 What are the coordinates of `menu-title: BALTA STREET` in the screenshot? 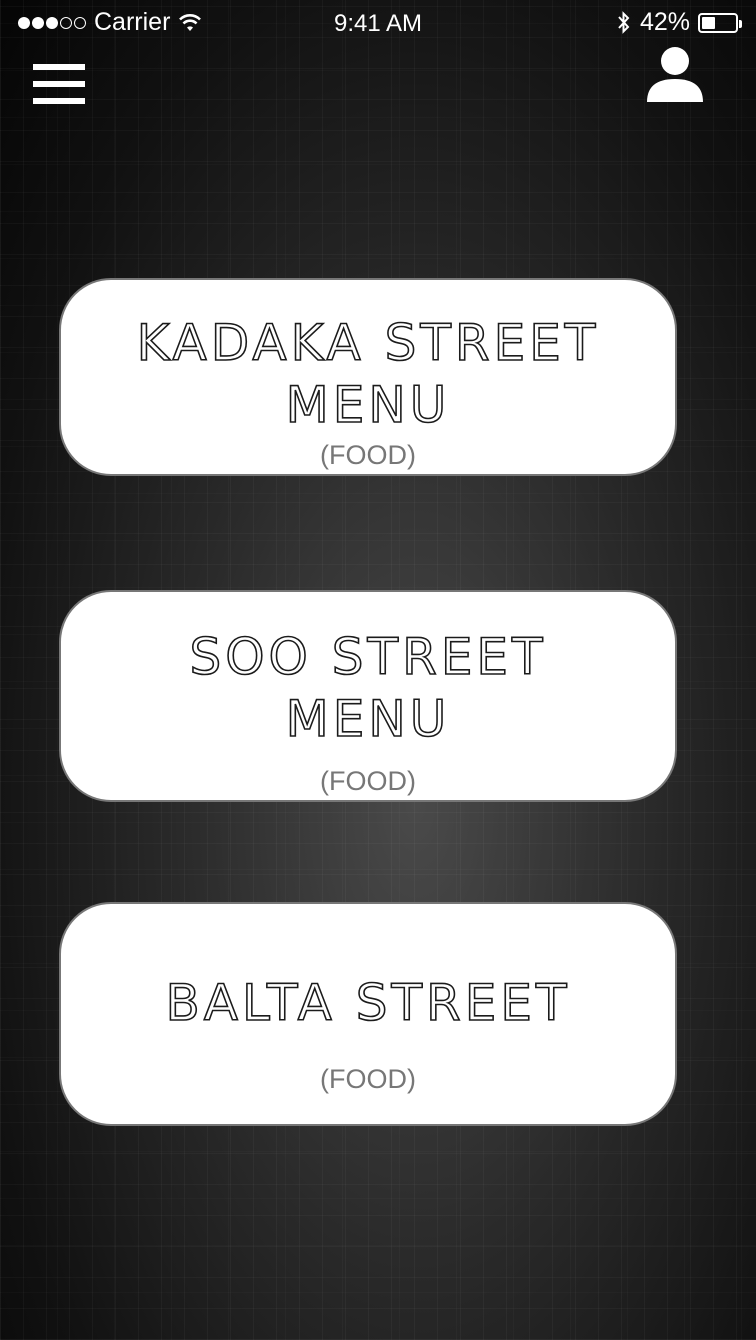 It's located at (368, 1003).